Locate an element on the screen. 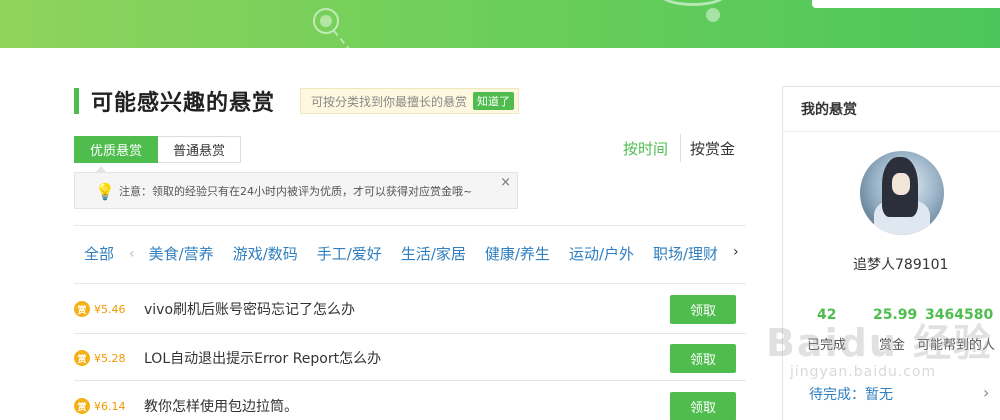 This screenshot has height=420, width=1000. pending-tasks: 待完成：暂无 is located at coordinates (851, 394).